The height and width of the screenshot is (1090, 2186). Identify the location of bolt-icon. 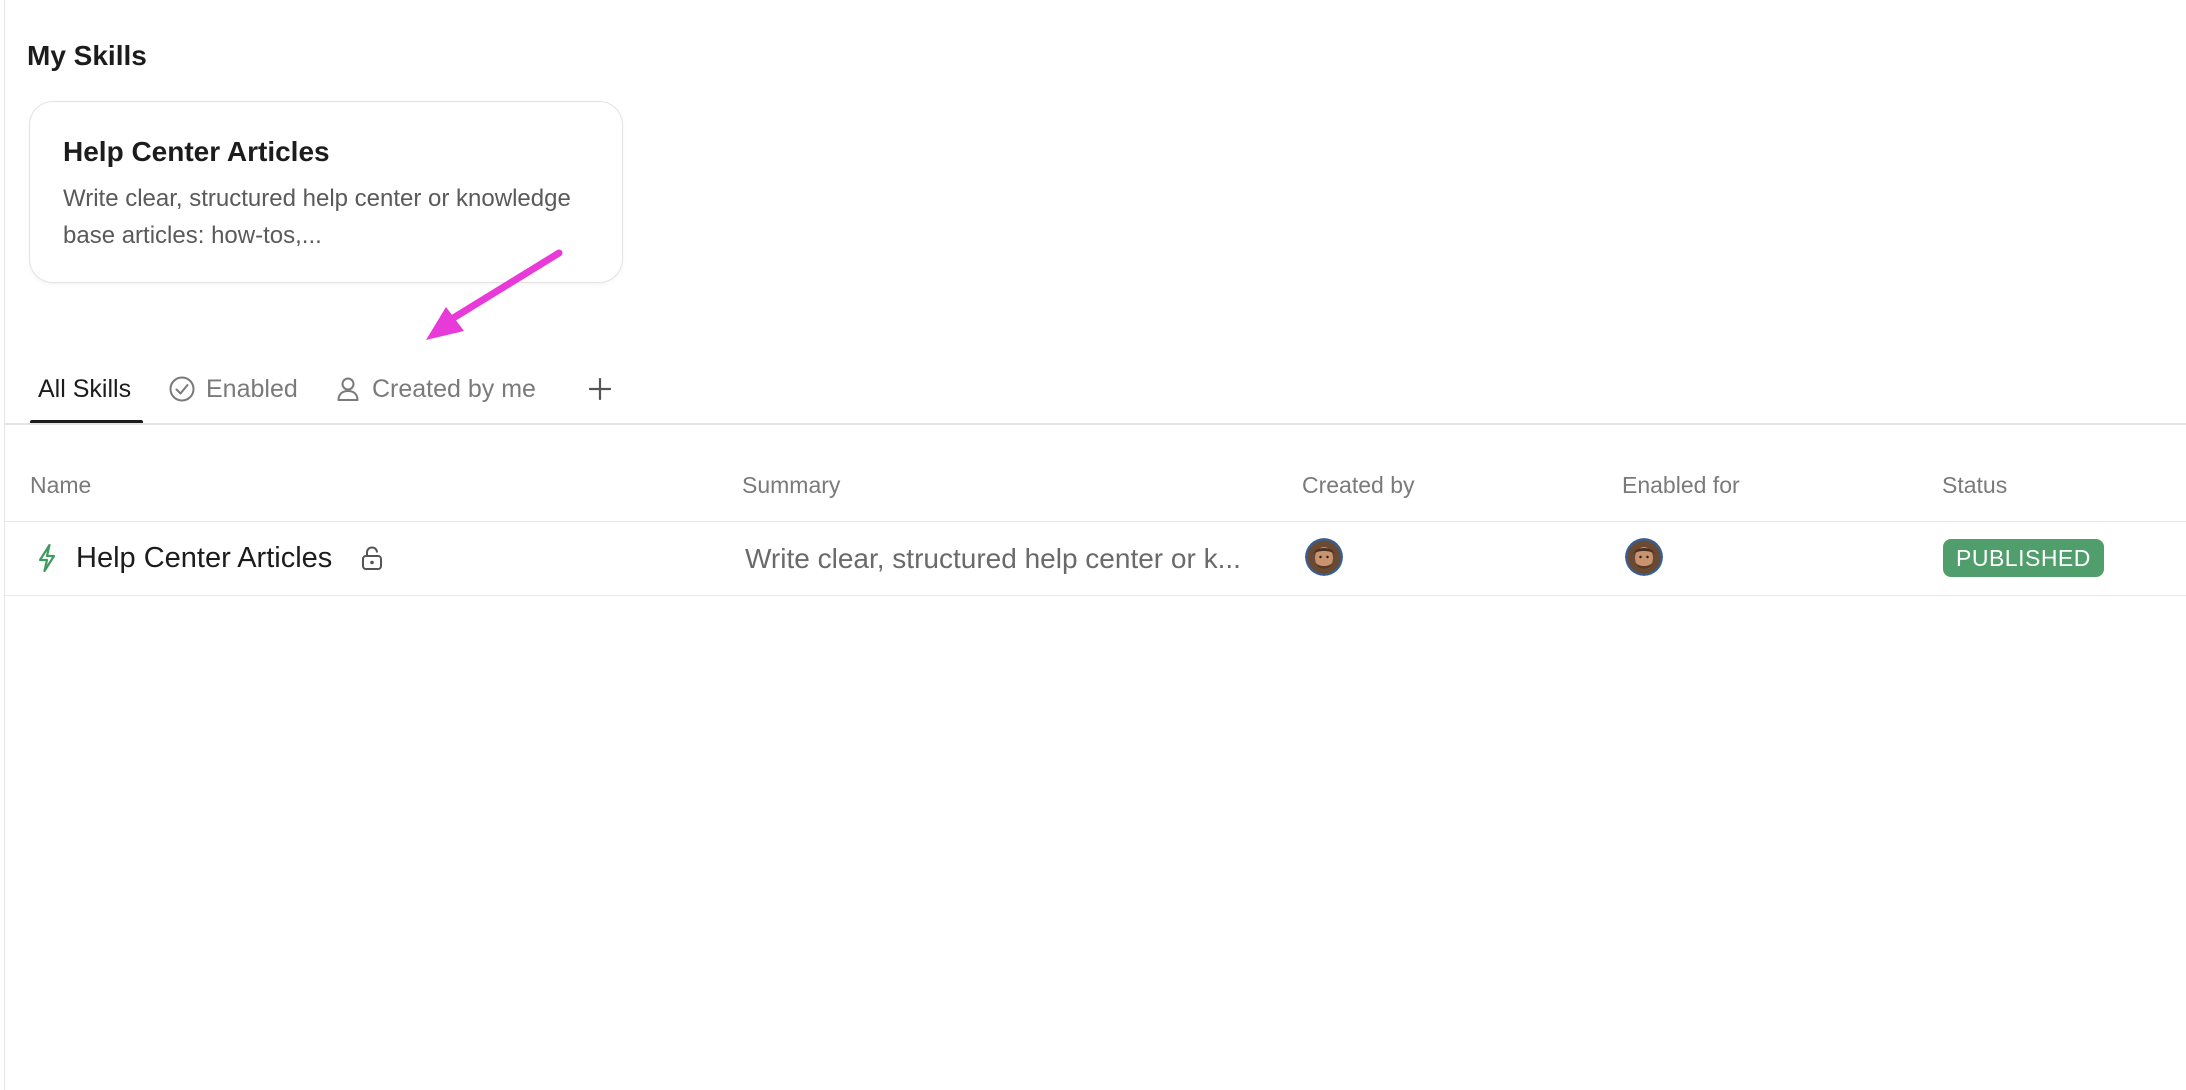
(47, 558).